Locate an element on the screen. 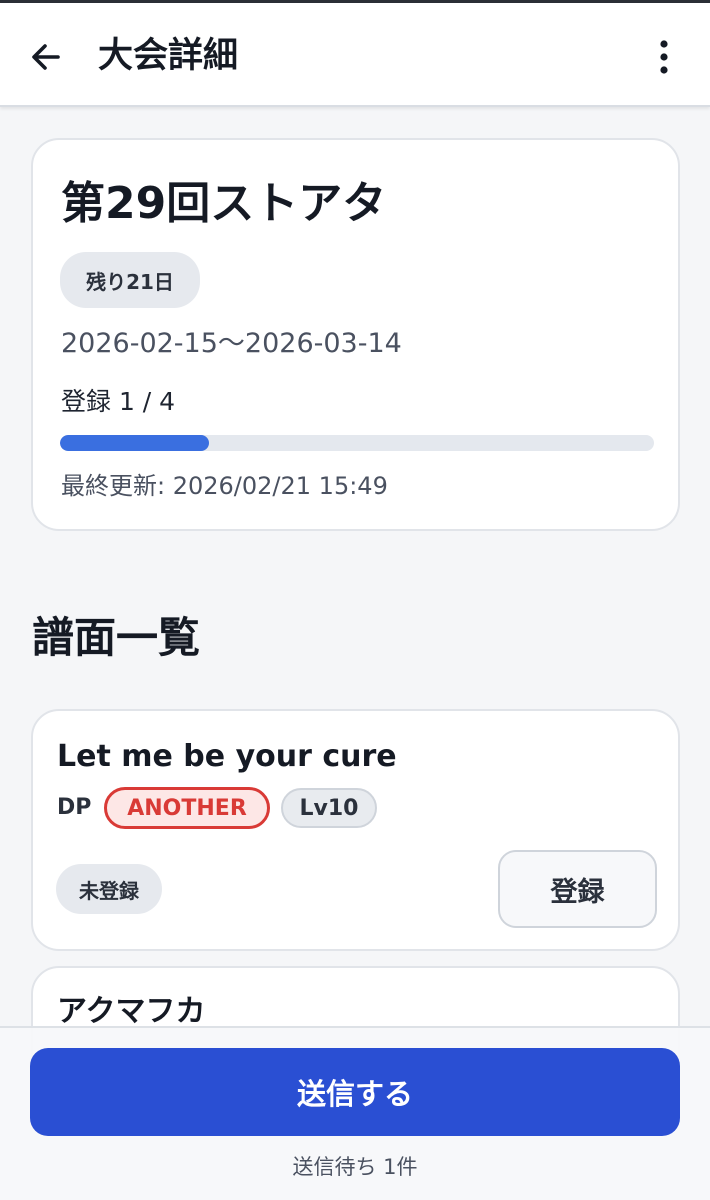 The height and width of the screenshot is (1200, 710). last-updated: 最終更新: 2026/02/21 15:49 is located at coordinates (224, 486).